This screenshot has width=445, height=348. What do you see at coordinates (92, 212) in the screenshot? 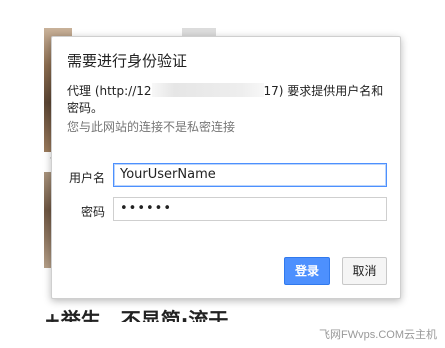
I see `password-label: 密码` at bounding box center [92, 212].